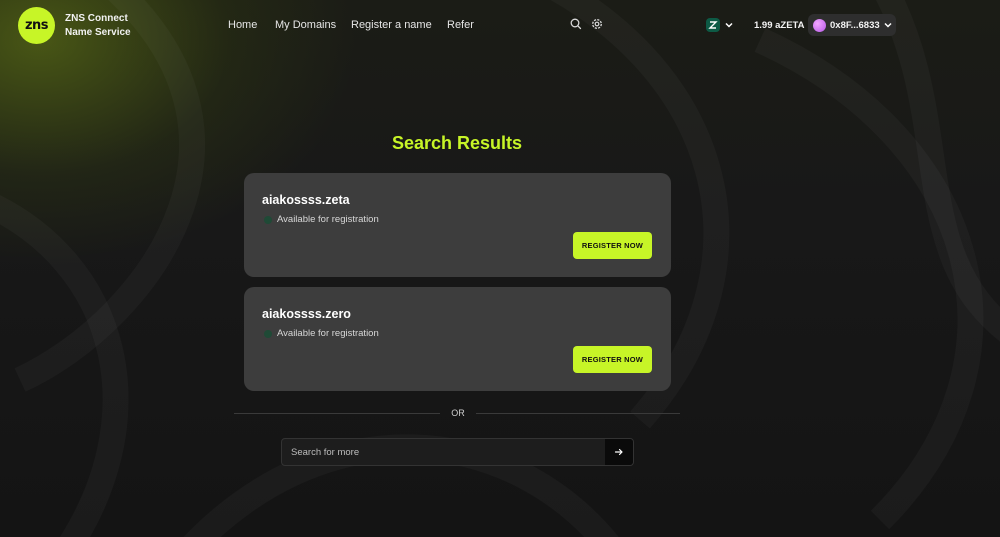  I want to click on domain-name: aiakossss.zero, so click(306, 314).